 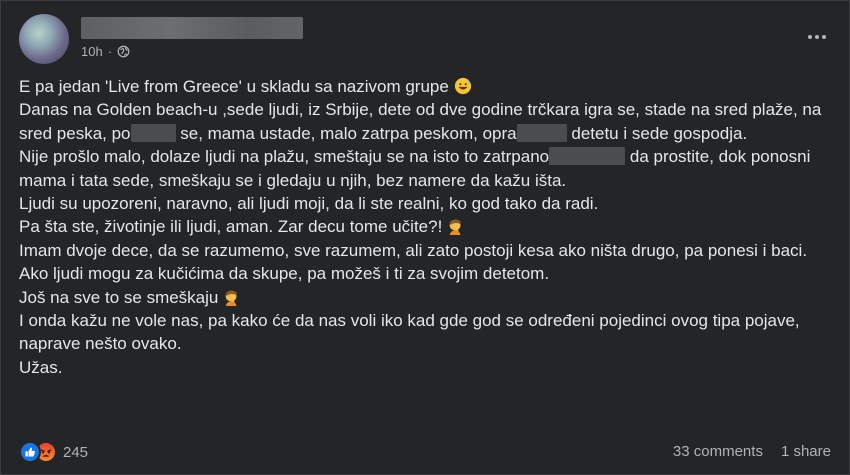 What do you see at coordinates (810, 37) in the screenshot?
I see `more-horizontal-icon` at bounding box center [810, 37].